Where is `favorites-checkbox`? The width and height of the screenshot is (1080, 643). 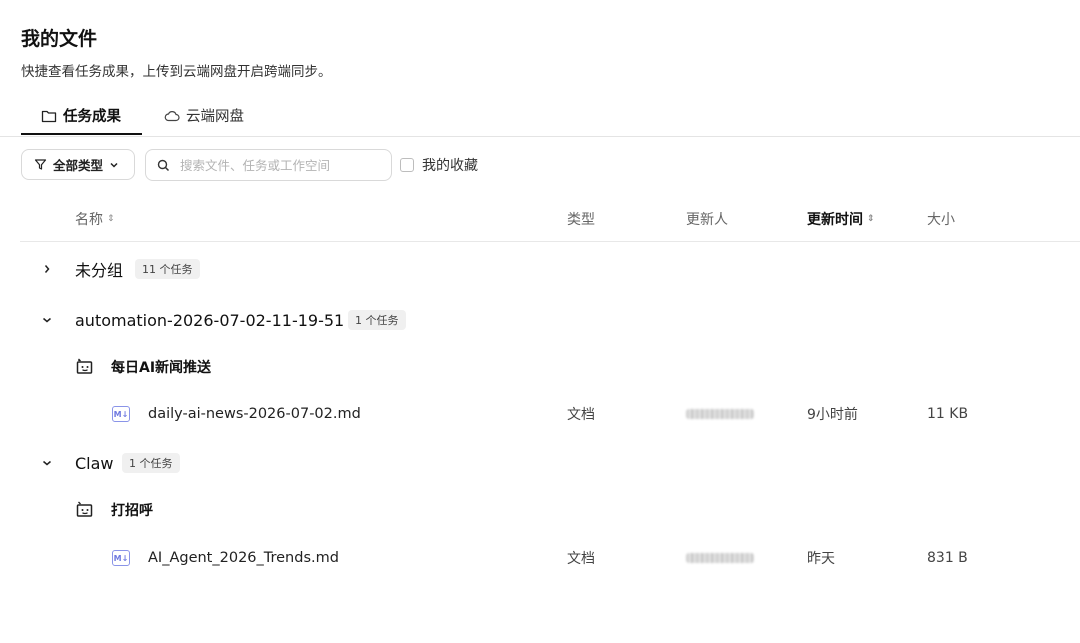
favorites-checkbox is located at coordinates (407, 165).